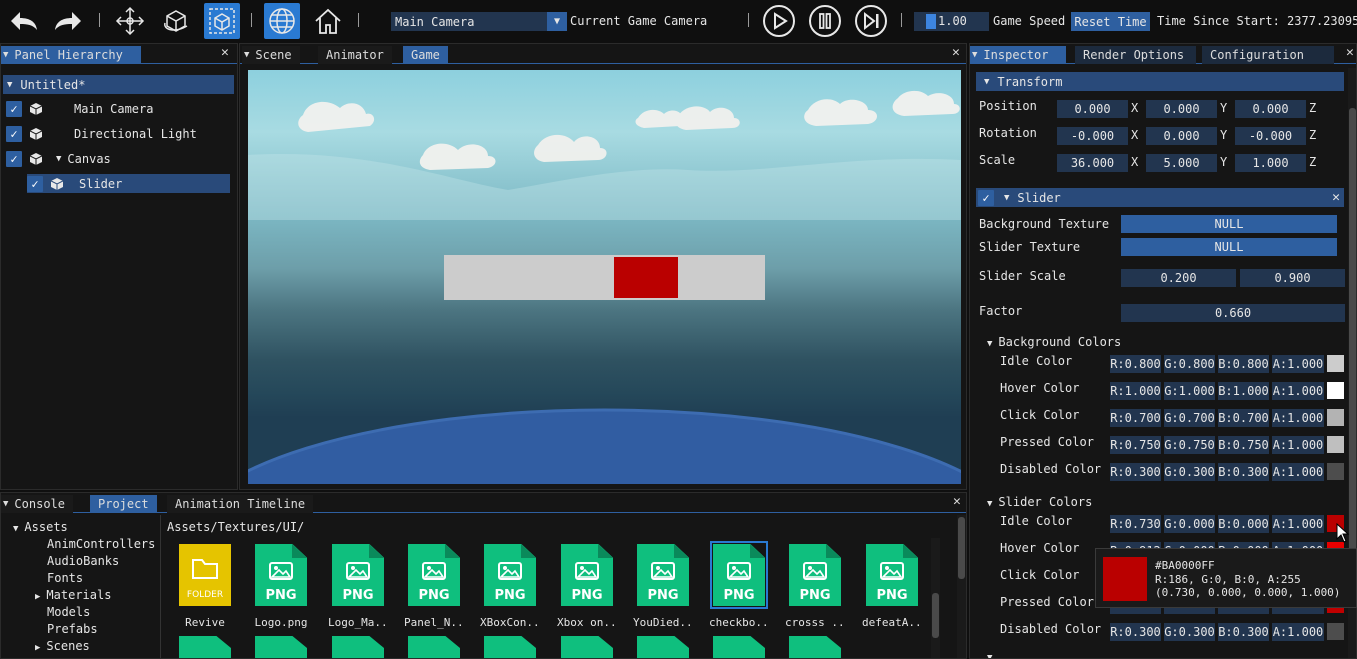 The height and width of the screenshot is (659, 1357). What do you see at coordinates (128, 183) in the screenshot?
I see `hierarchy-item-slider: ✓ Slider` at bounding box center [128, 183].